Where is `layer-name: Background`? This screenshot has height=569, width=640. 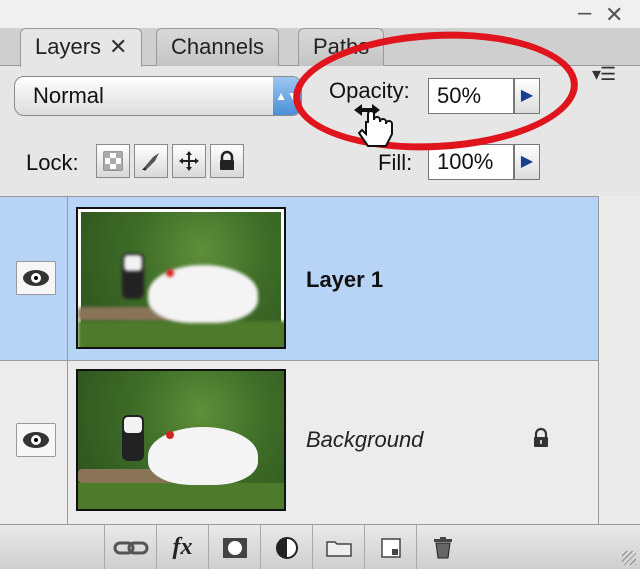
layer-name: Background is located at coordinates (364, 440).